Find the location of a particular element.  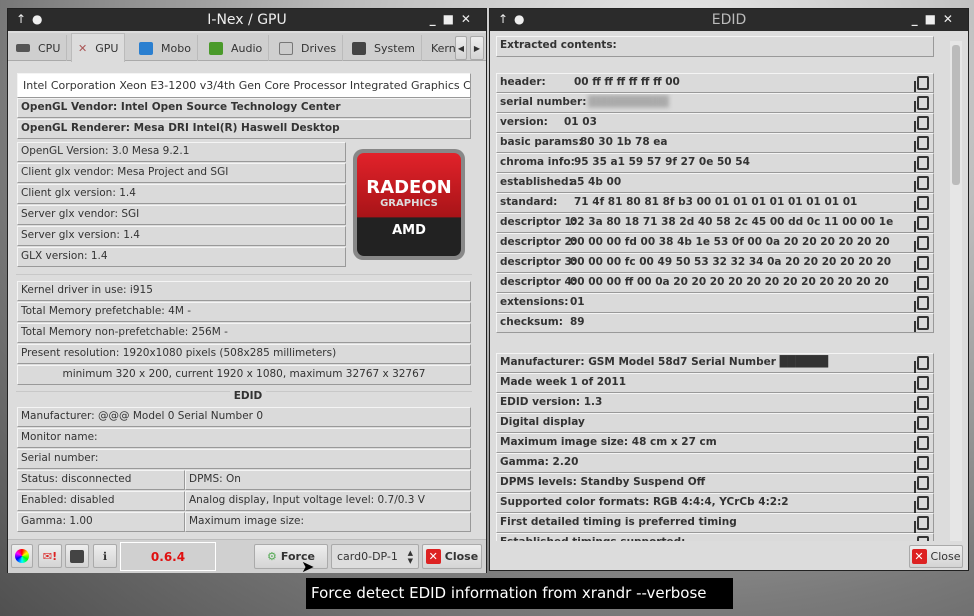

edid-info-row: Digital display is located at coordinates (715, 423).